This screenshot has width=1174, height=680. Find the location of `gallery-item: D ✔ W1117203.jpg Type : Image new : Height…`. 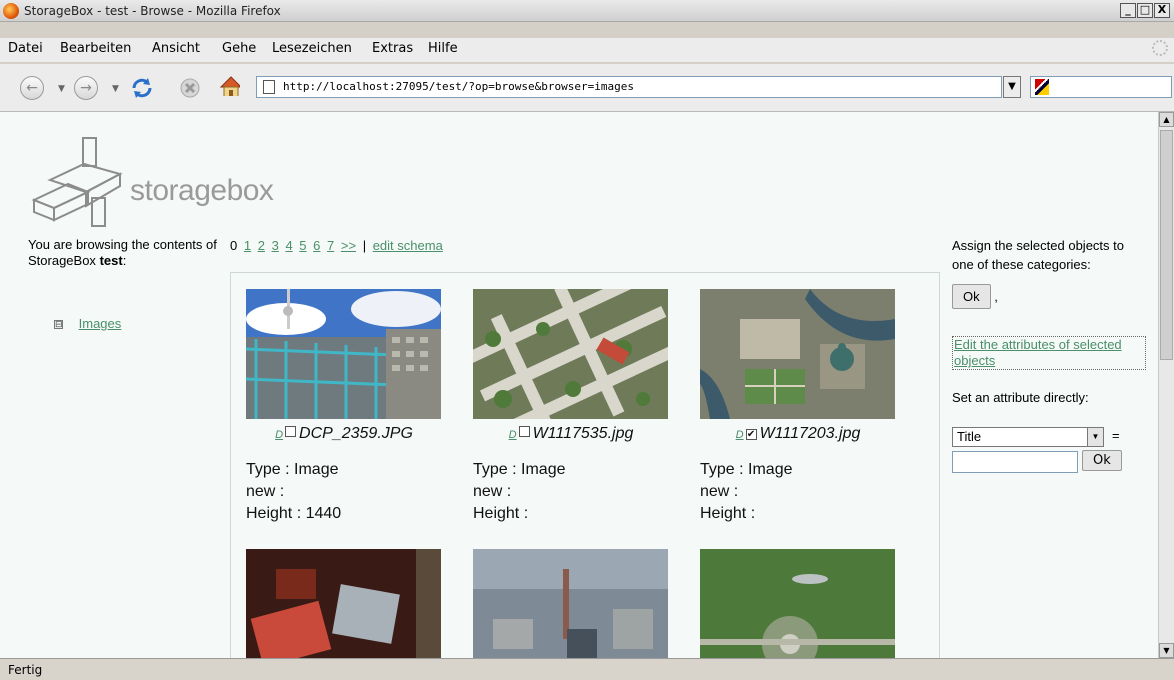

gallery-item: D ✔ W1117203.jpg Type : Image new : Height… is located at coordinates (798, 407).